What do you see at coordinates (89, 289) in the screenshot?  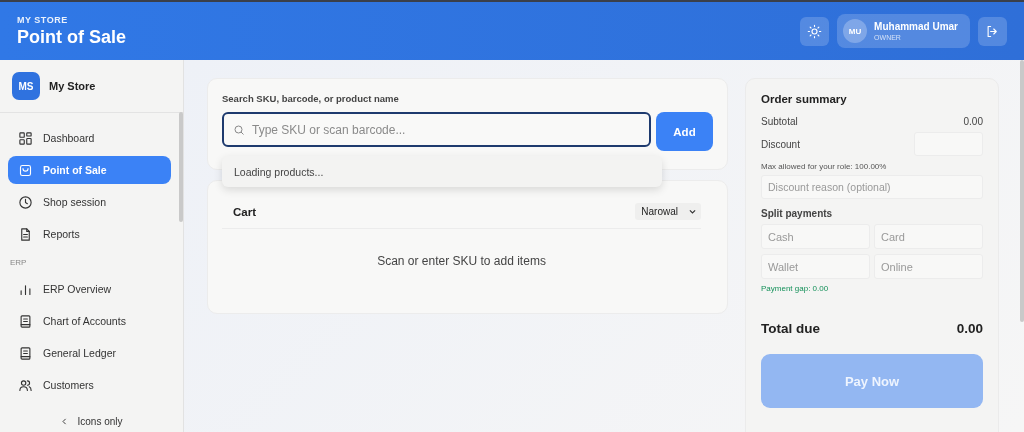 I see `sidebar-item: ERP Overview` at bounding box center [89, 289].